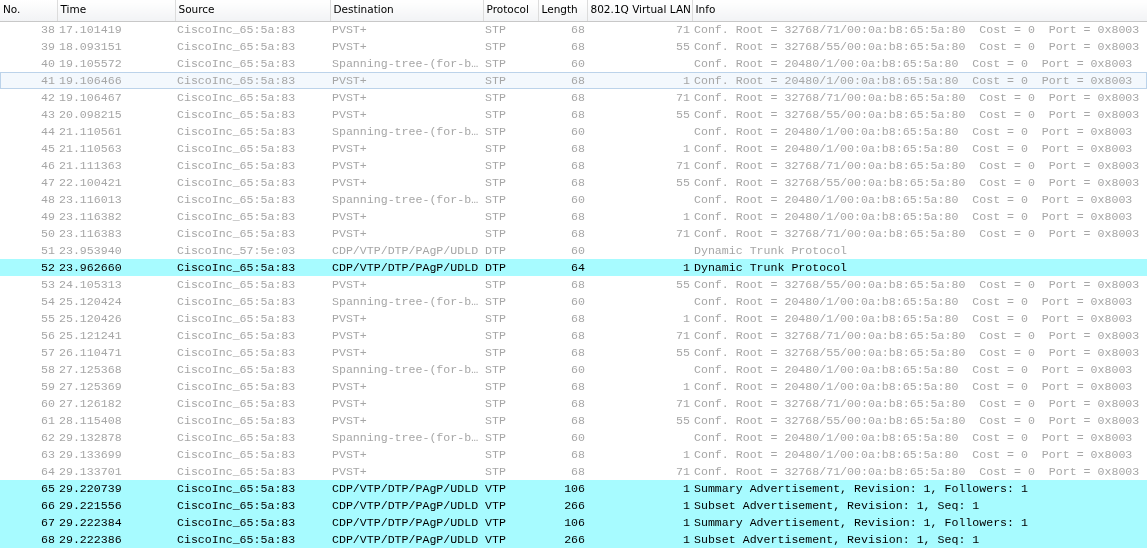  Describe the element at coordinates (90, 522) in the screenshot. I see `table-cell: 29.222384` at that location.